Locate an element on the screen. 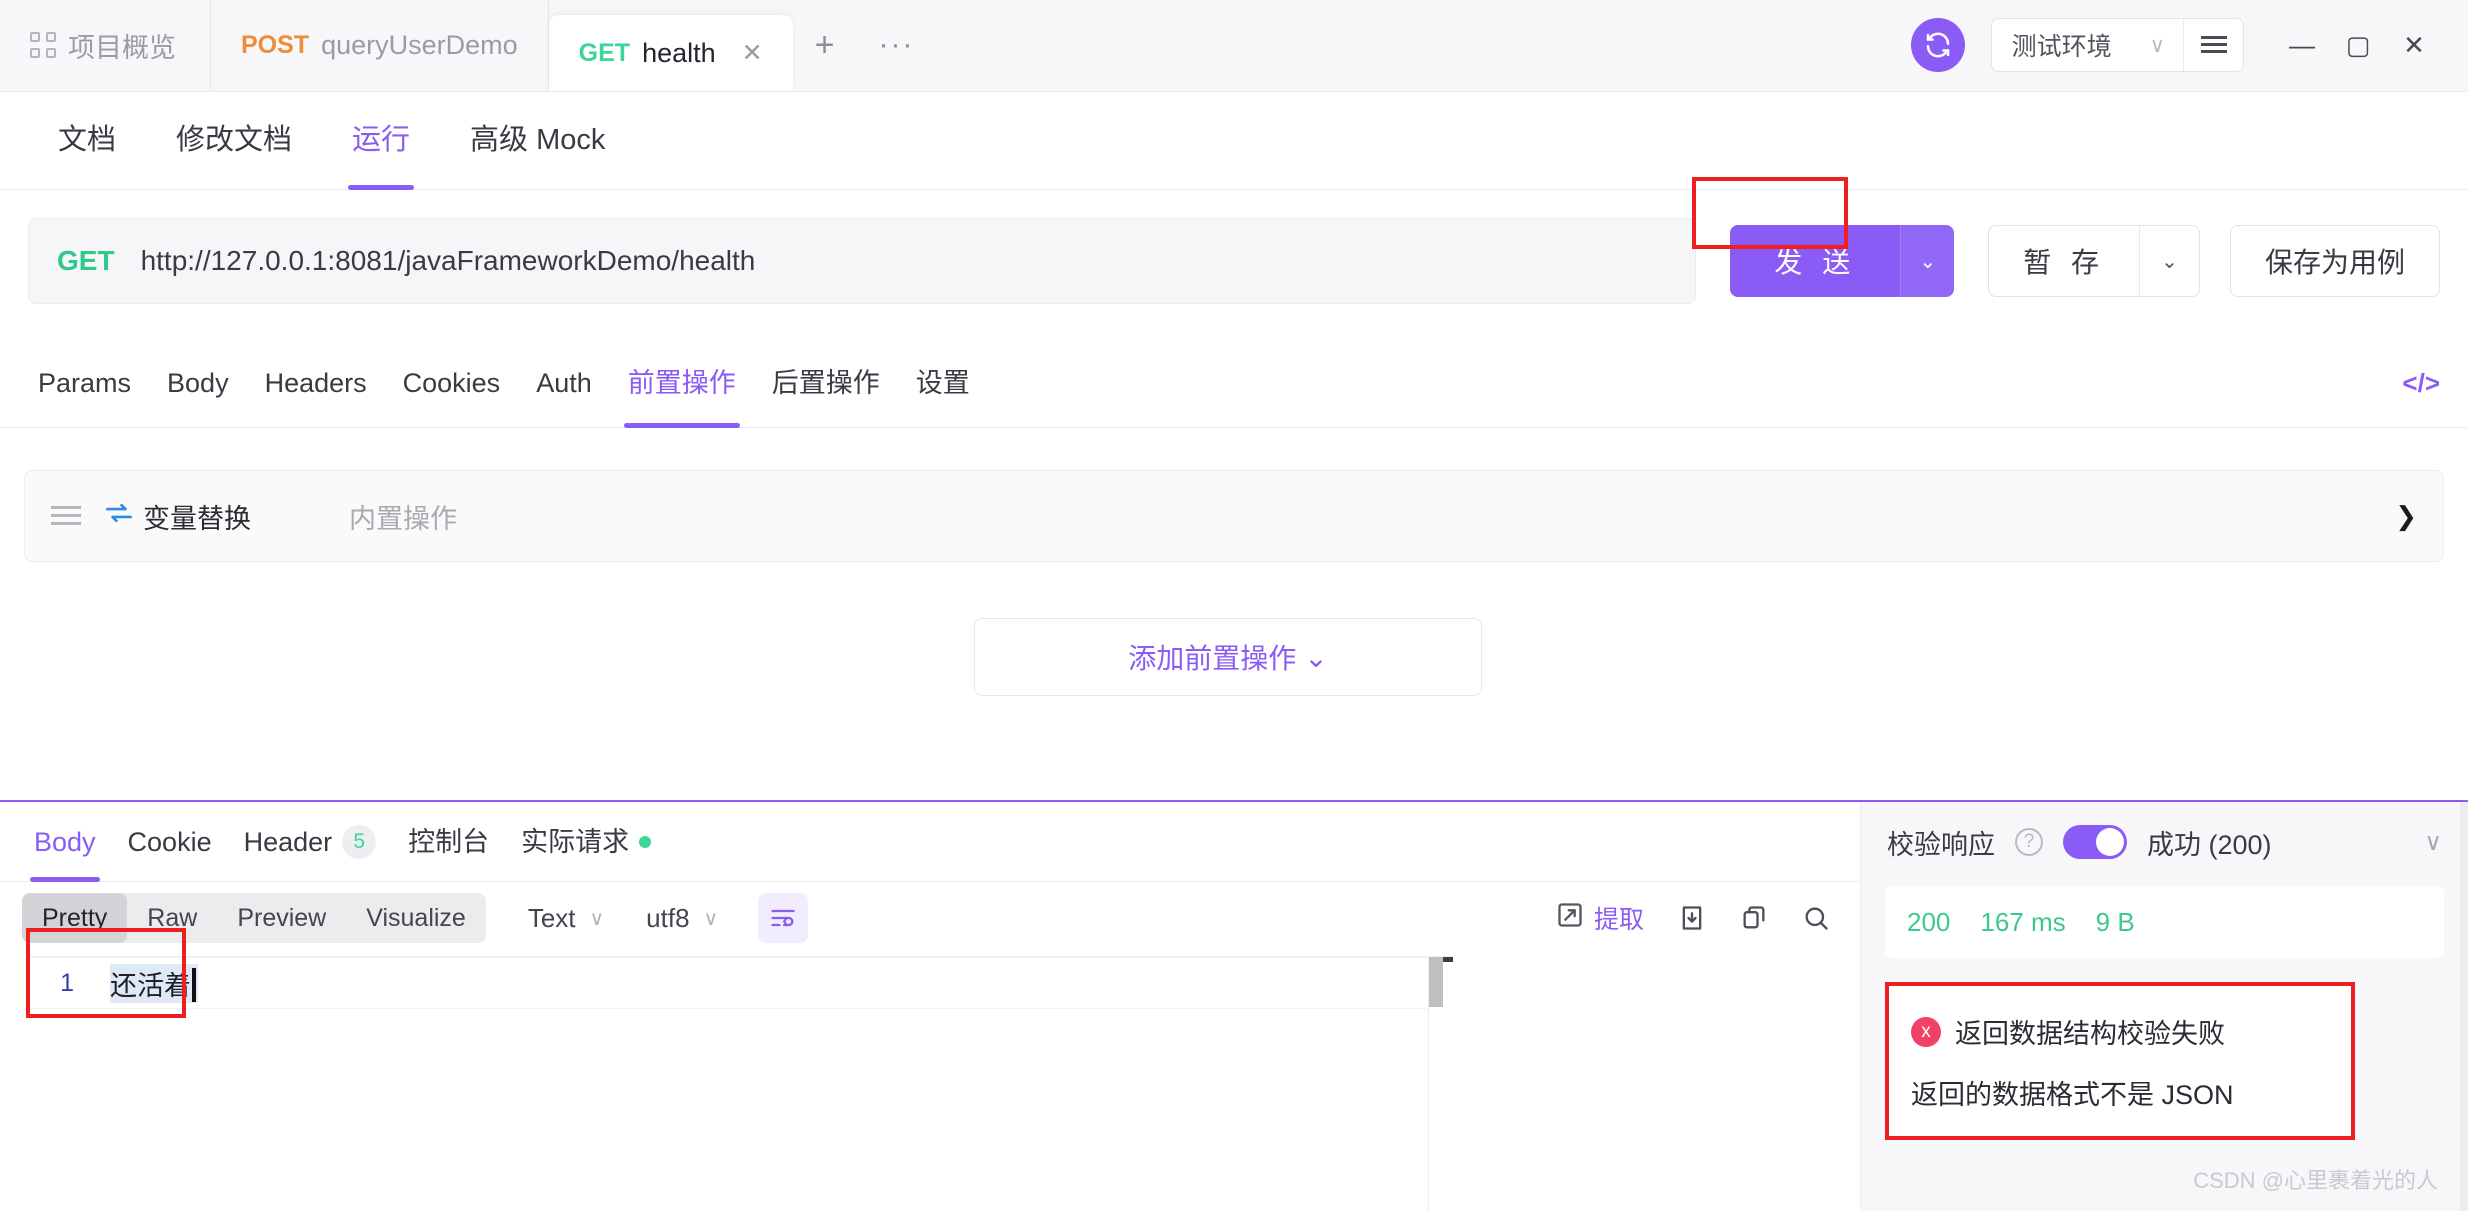 Image resolution: width=2468 pixels, height=1211 pixels. send-button-group: 发 送 ⌄ is located at coordinates (1823, 237).